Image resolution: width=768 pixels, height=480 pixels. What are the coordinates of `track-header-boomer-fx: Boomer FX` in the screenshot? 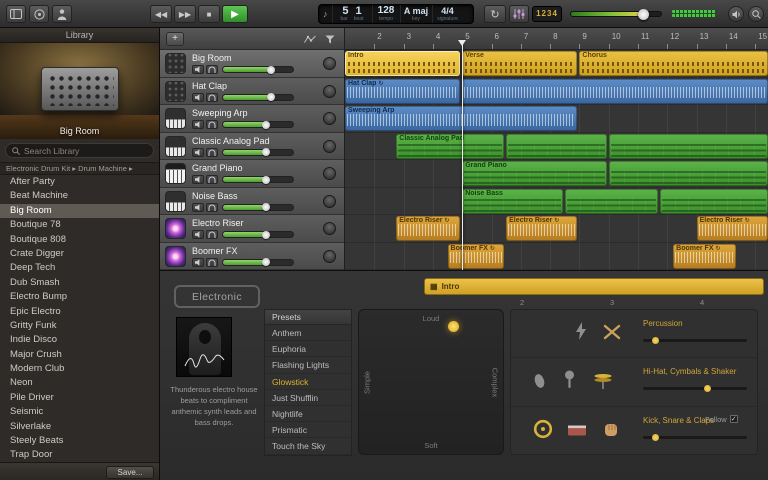 It's located at (252, 256).